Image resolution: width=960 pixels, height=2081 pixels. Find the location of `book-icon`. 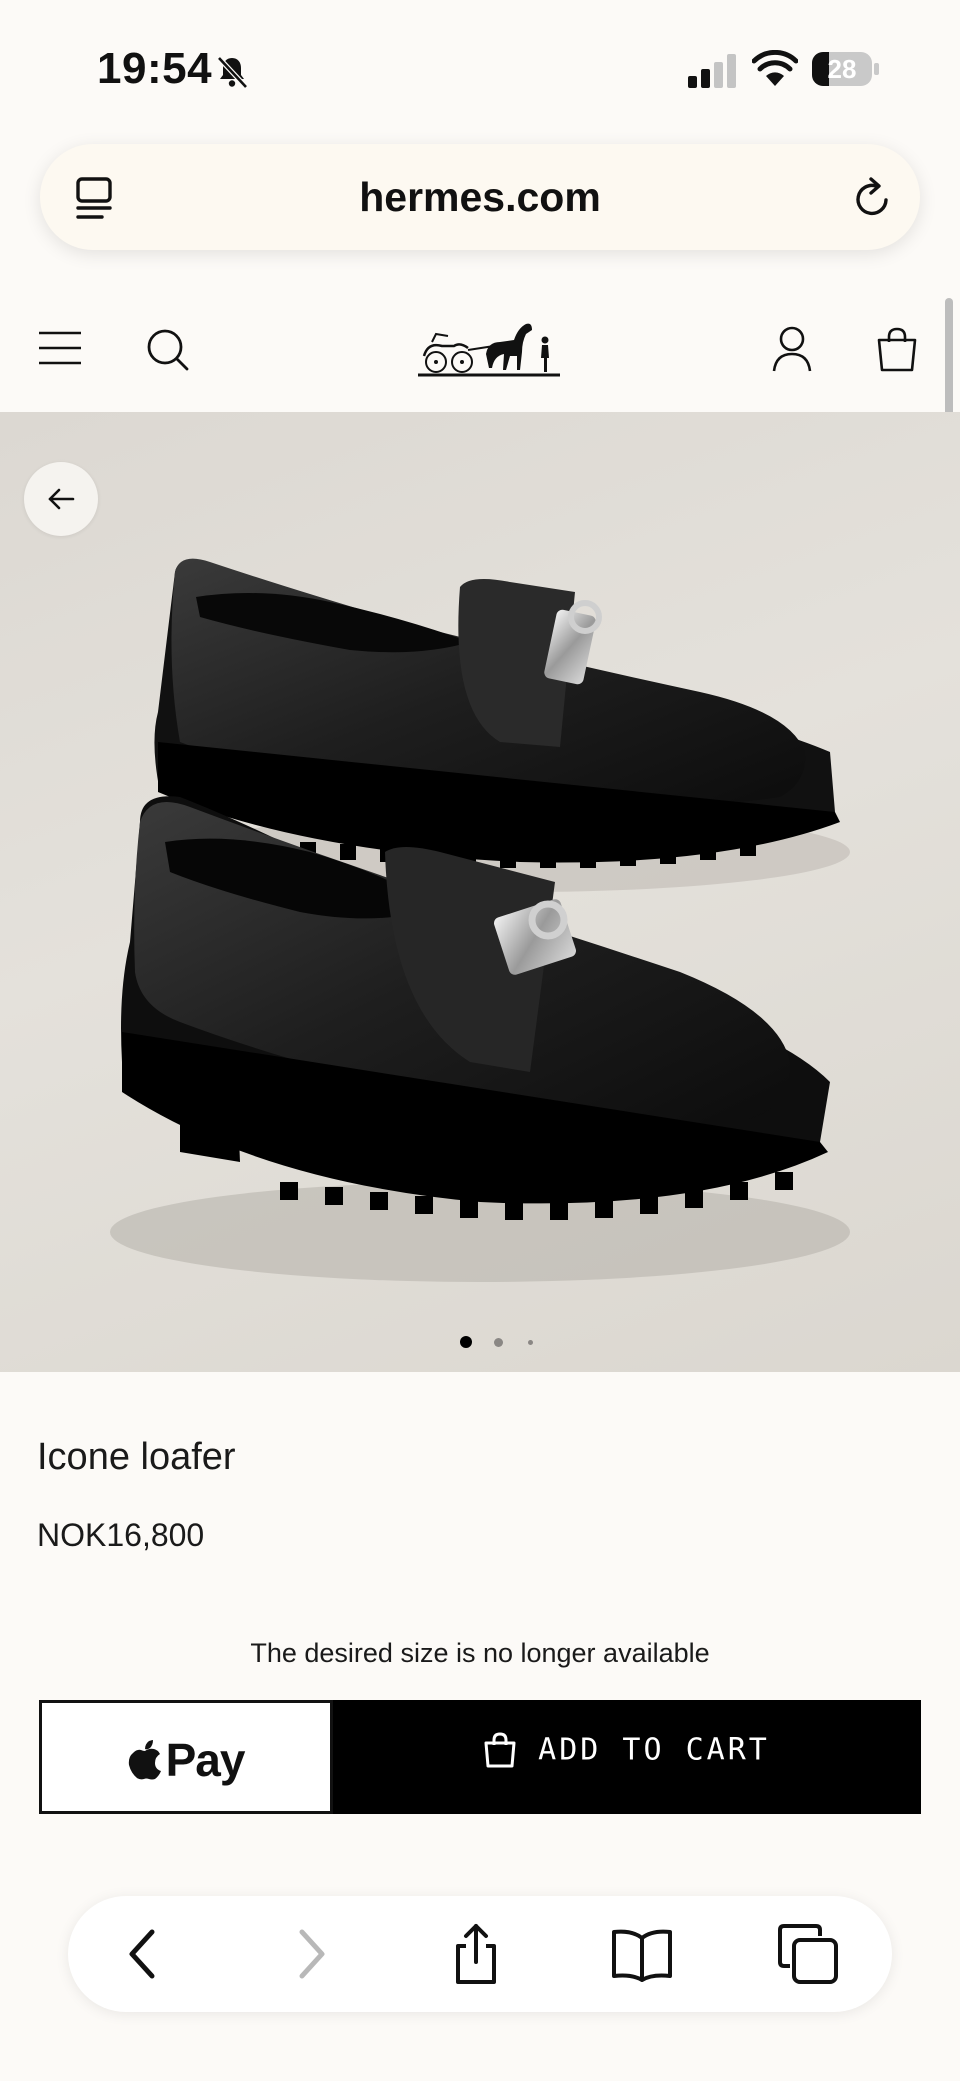

book-icon is located at coordinates (642, 1955).